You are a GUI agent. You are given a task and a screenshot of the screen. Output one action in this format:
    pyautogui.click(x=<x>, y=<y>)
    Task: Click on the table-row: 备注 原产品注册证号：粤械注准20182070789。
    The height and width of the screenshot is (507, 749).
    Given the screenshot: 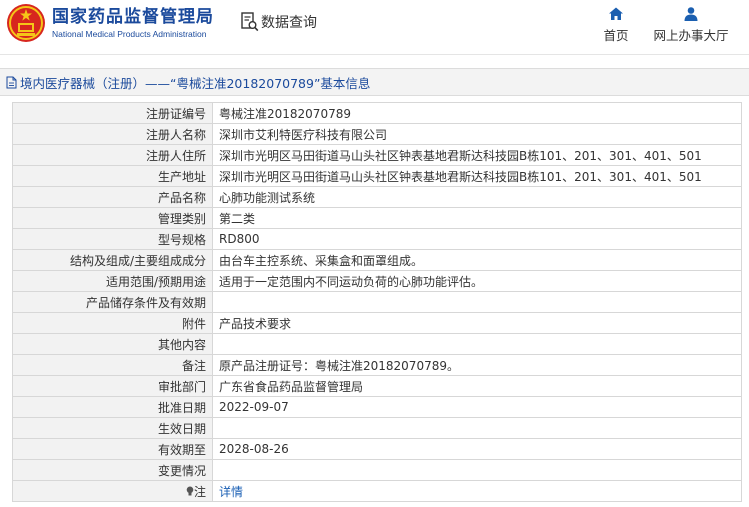 What is the action you would take?
    pyautogui.click(x=377, y=365)
    